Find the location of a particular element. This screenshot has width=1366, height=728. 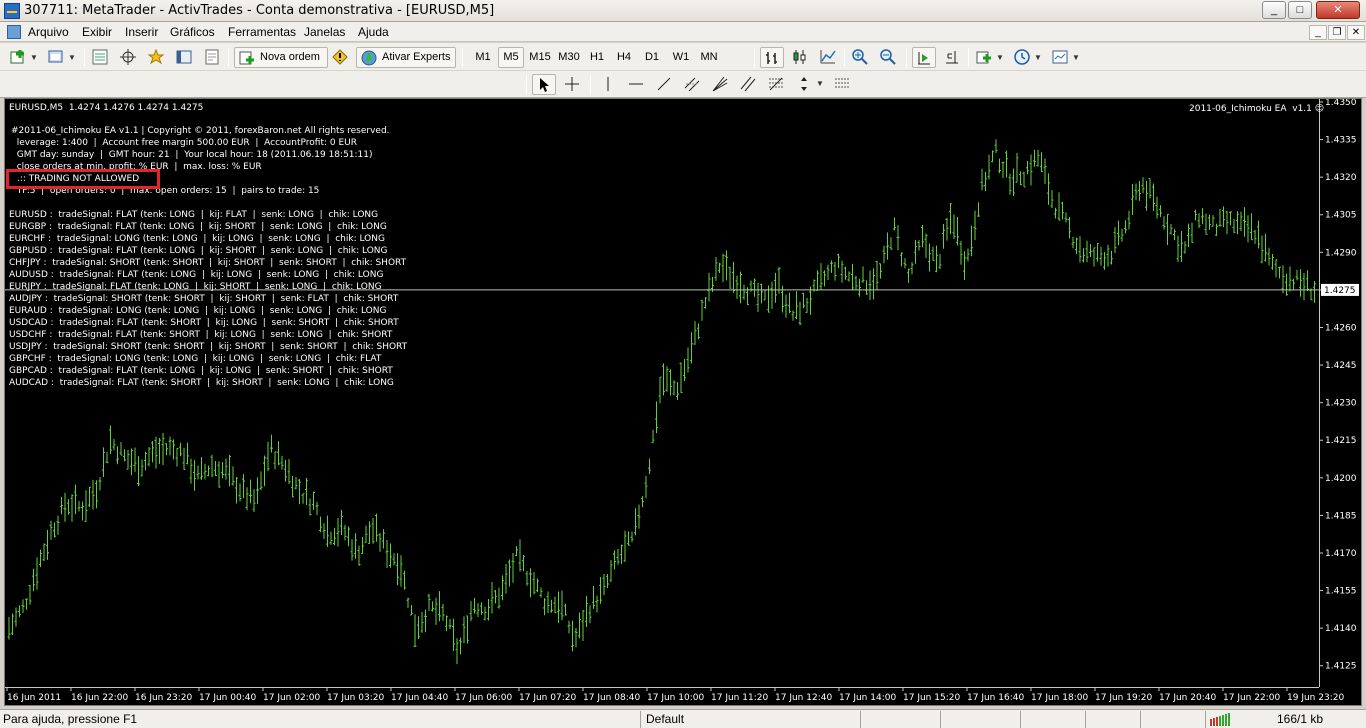

menu-graficos: Gráficos is located at coordinates (192, 32).